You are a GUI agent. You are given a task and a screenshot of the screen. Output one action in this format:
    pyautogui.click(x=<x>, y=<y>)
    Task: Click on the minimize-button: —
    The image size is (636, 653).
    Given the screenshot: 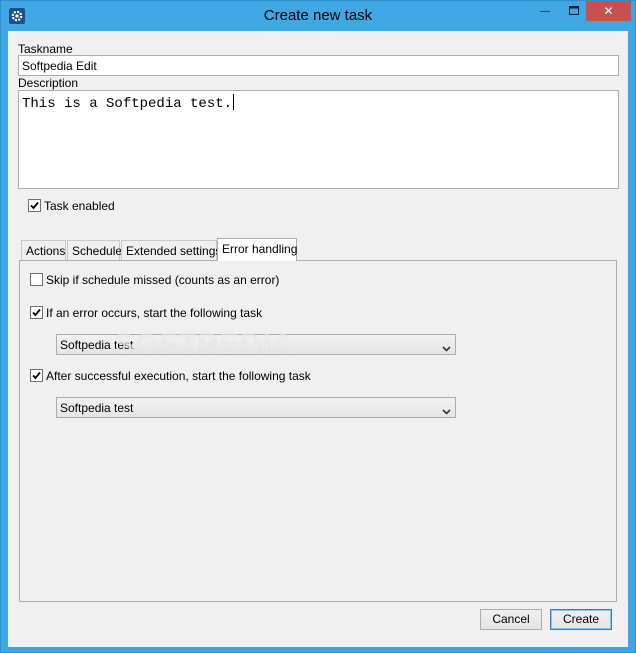 What is the action you would take?
    pyautogui.click(x=545, y=11)
    